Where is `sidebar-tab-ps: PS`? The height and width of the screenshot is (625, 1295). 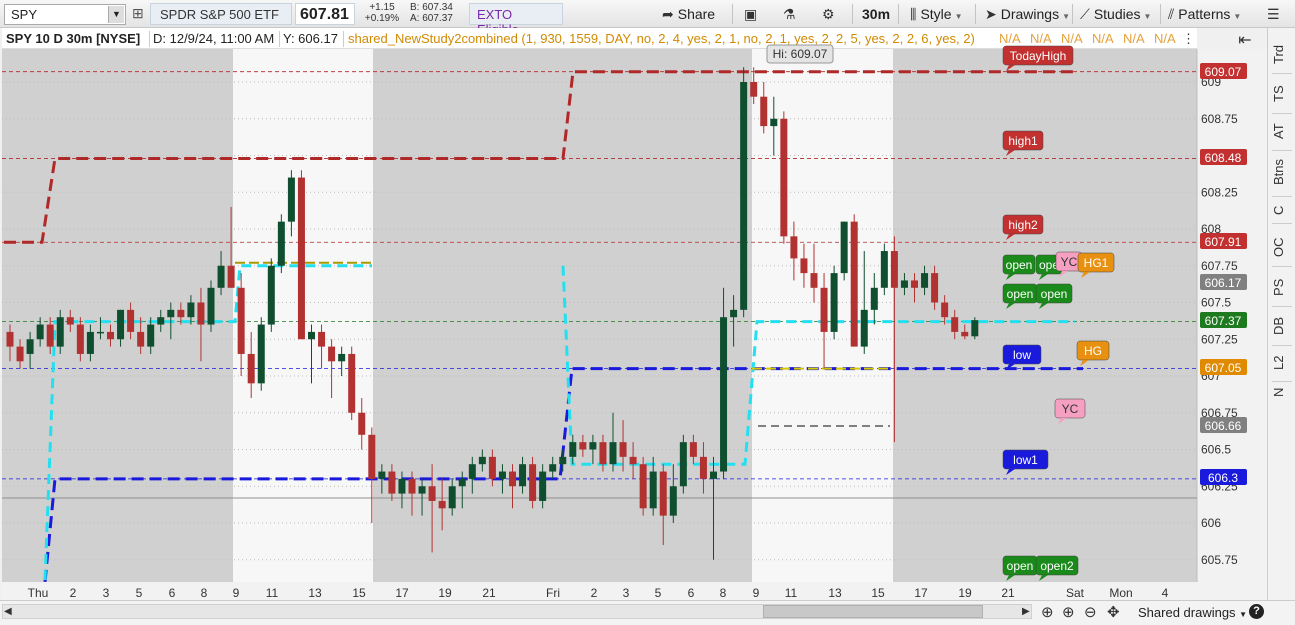 sidebar-tab-ps: PS is located at coordinates (1282, 287).